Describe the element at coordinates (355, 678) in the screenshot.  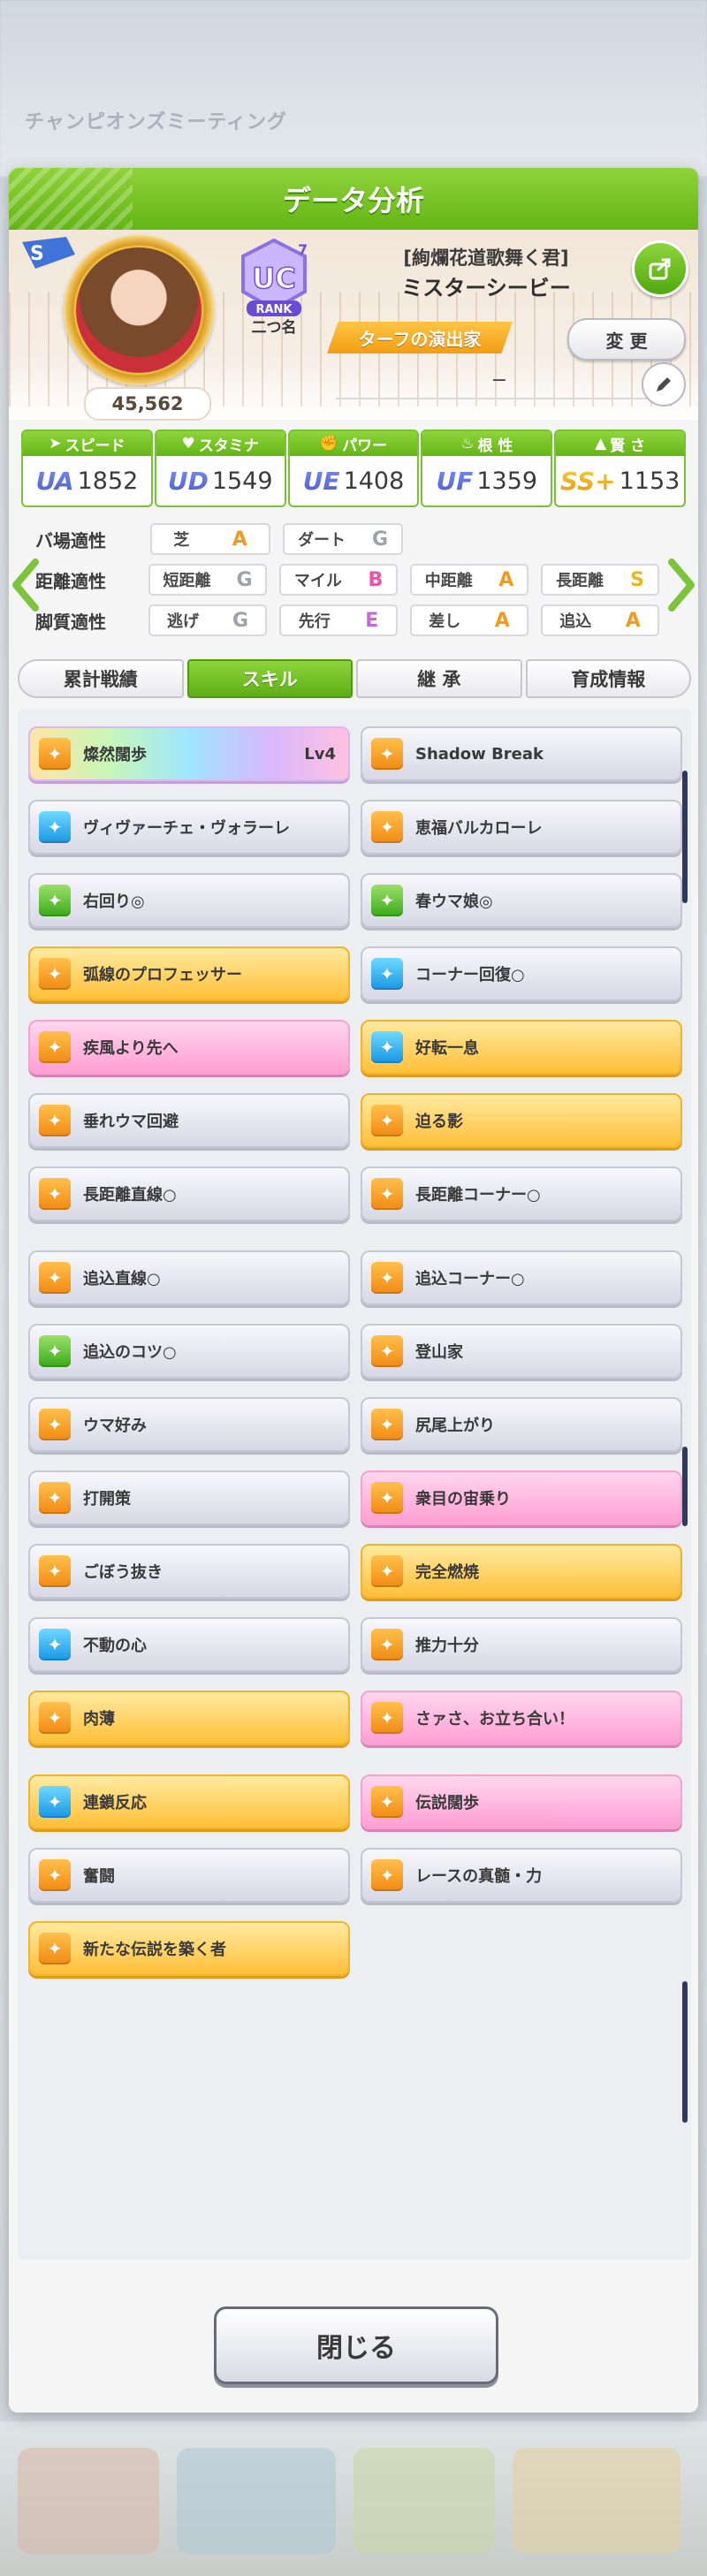
I see `tab-bar: 累計戦績 スキル 継 承 育成情報` at that location.